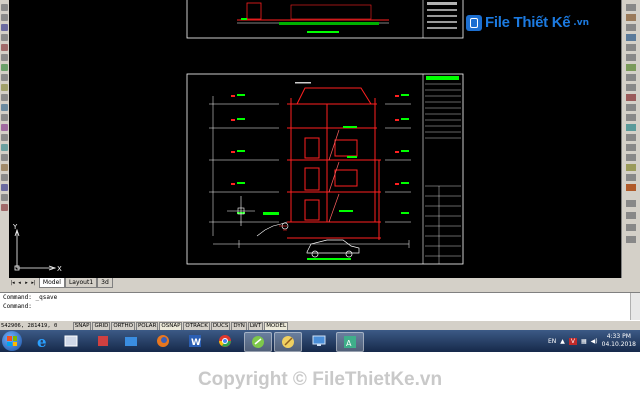 Image resolution: width=640 pixels, height=408 pixels. What do you see at coordinates (4, 107) in the screenshot?
I see `point-tool-icon` at bounding box center [4, 107].